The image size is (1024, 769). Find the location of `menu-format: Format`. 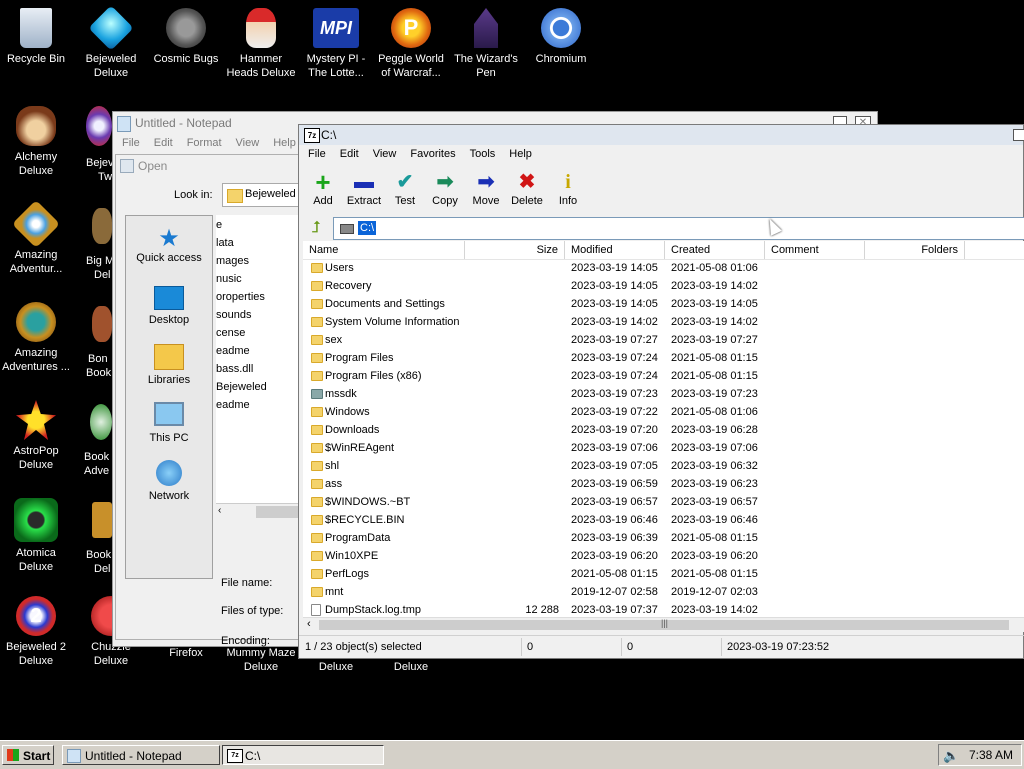

menu-format: Format is located at coordinates (204, 143).